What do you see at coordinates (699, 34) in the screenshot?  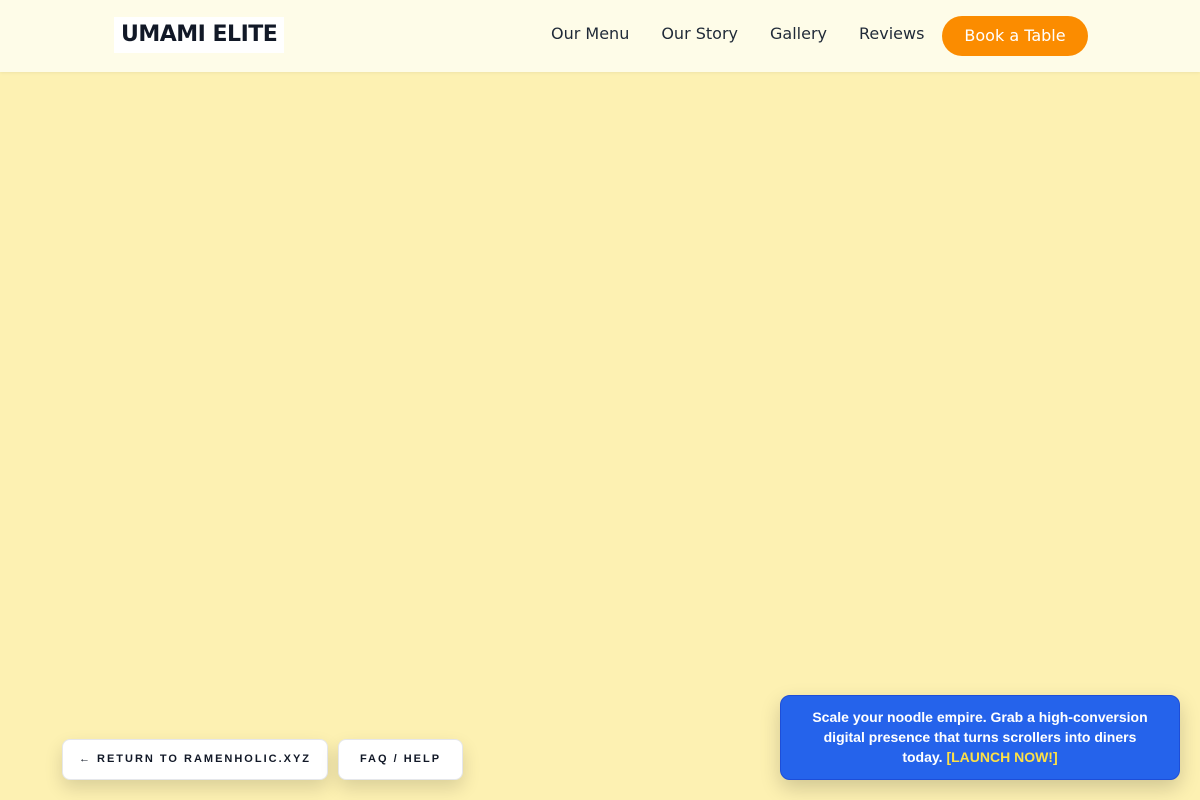 I see `nav-our-story: Our Story` at bounding box center [699, 34].